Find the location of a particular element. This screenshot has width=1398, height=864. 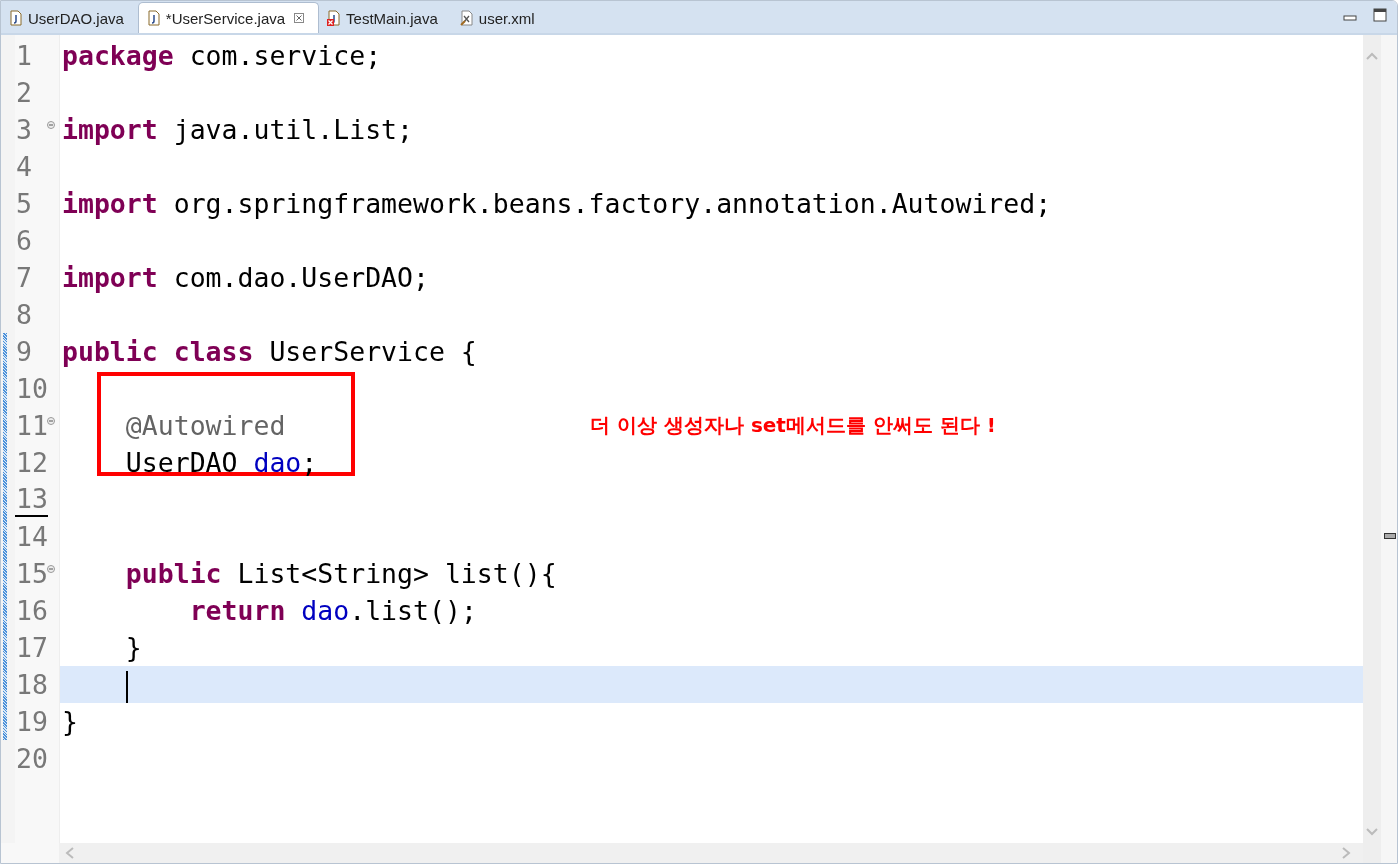

scroll-up-icon is located at coordinates (1372, 56).